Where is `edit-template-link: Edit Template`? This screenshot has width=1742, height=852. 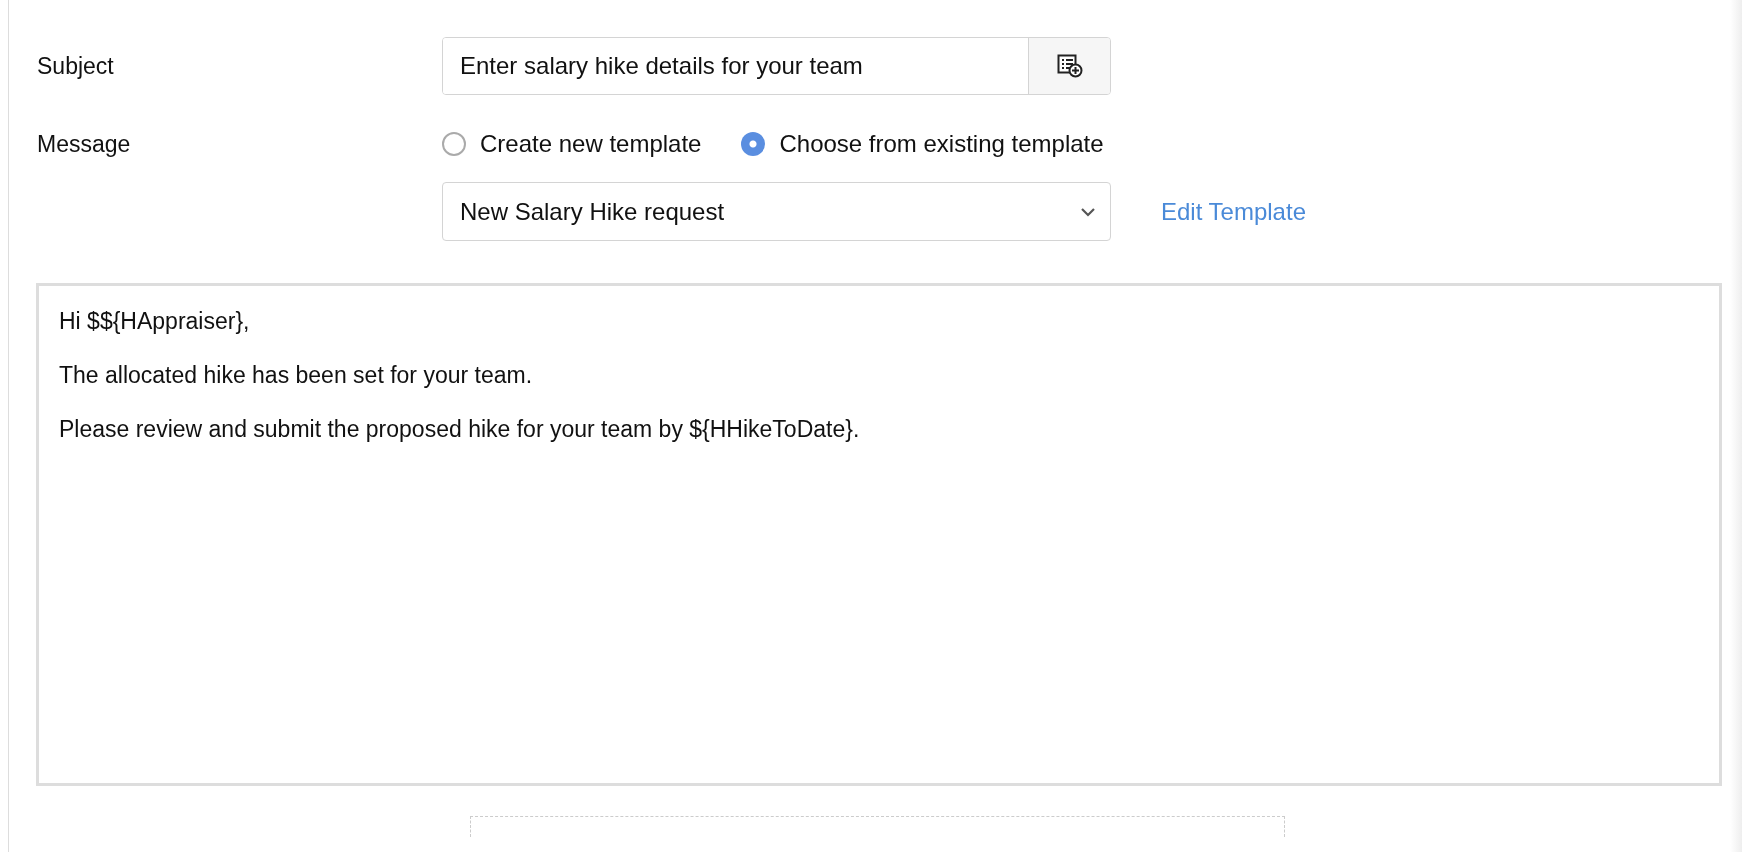
edit-template-link: Edit Template is located at coordinates (1233, 211).